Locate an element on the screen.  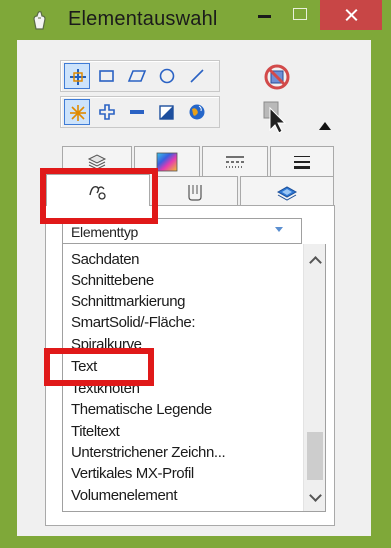
list-item: Textknoten is located at coordinates (105, 388).